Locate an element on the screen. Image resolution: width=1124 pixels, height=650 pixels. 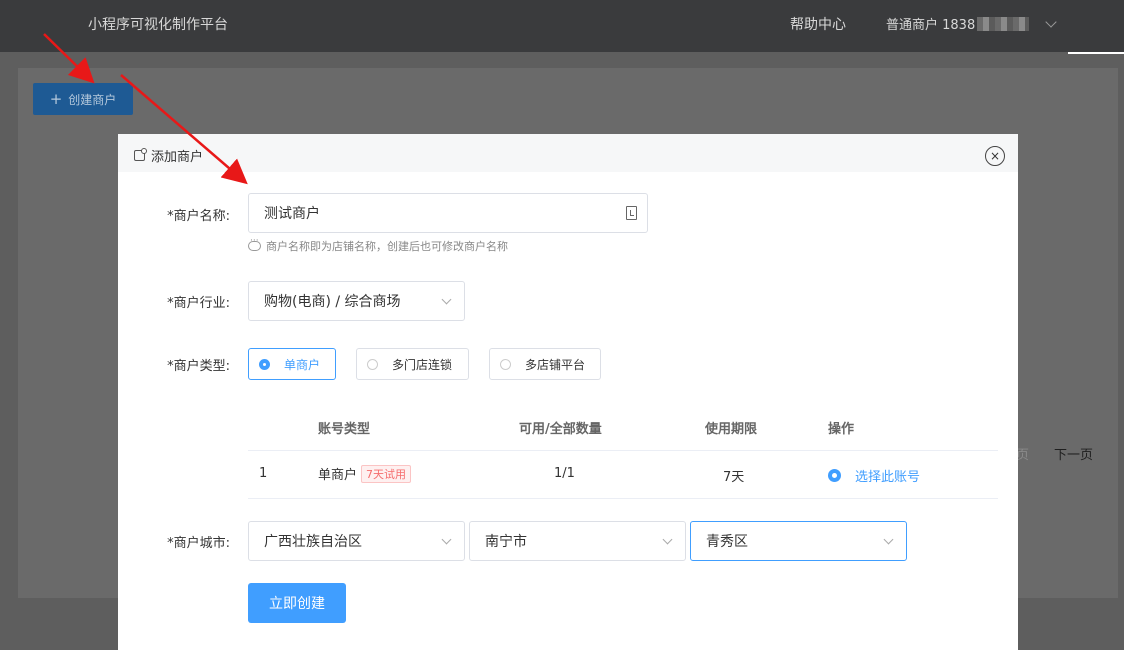
merchant-city-label: *商户城市: is located at coordinates (198, 543).